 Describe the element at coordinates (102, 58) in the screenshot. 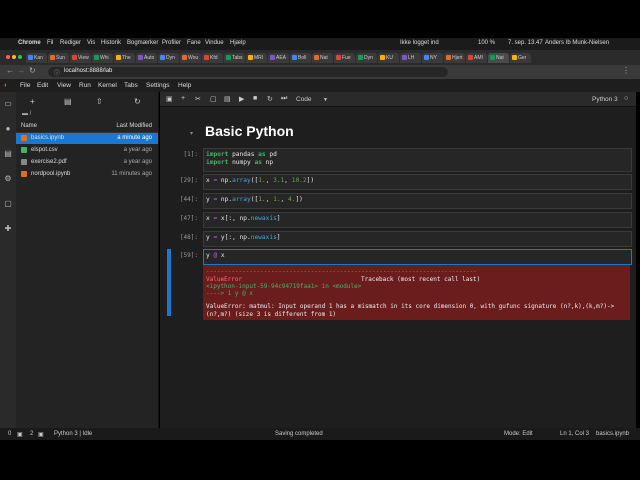

I see `browser-tab: Whi` at that location.